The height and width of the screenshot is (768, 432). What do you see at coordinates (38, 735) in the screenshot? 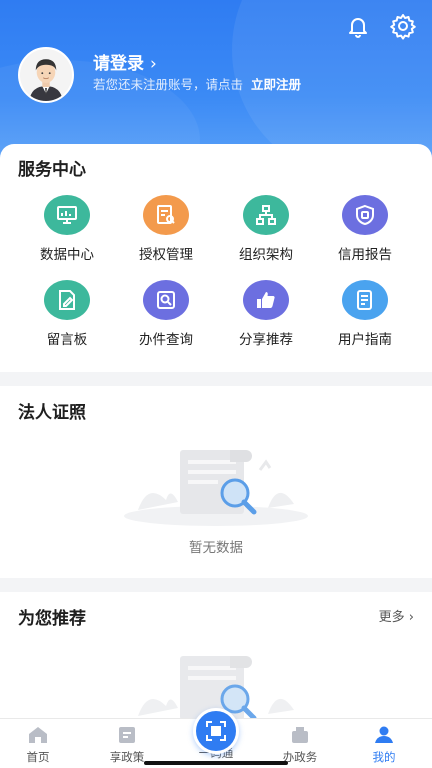
I see `home-icon` at bounding box center [38, 735].